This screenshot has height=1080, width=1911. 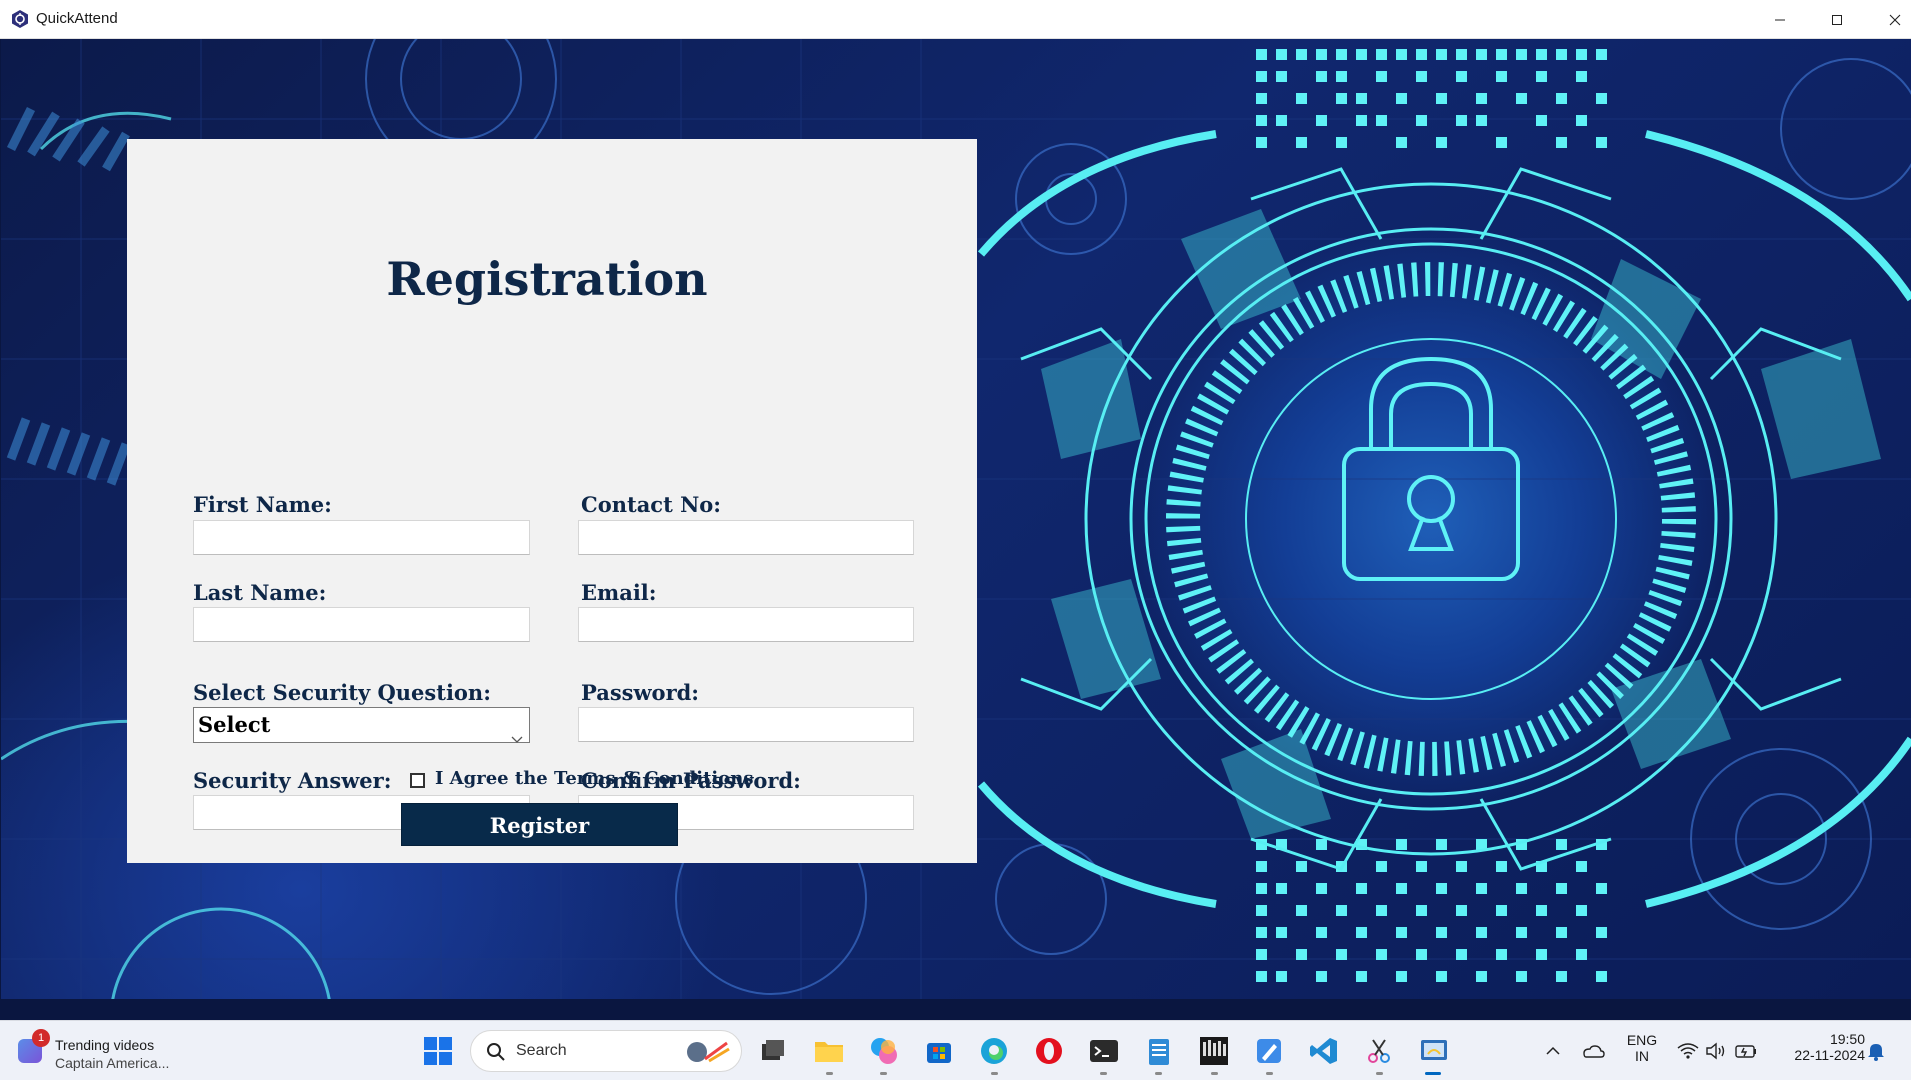 What do you see at coordinates (417, 780) in the screenshot?
I see `terms-checkbox` at bounding box center [417, 780].